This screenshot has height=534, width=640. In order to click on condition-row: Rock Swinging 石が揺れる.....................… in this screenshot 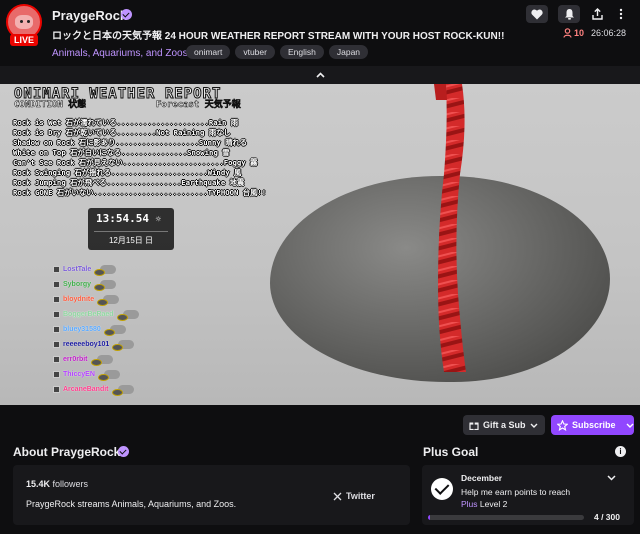, I will do `click(127, 172)`.